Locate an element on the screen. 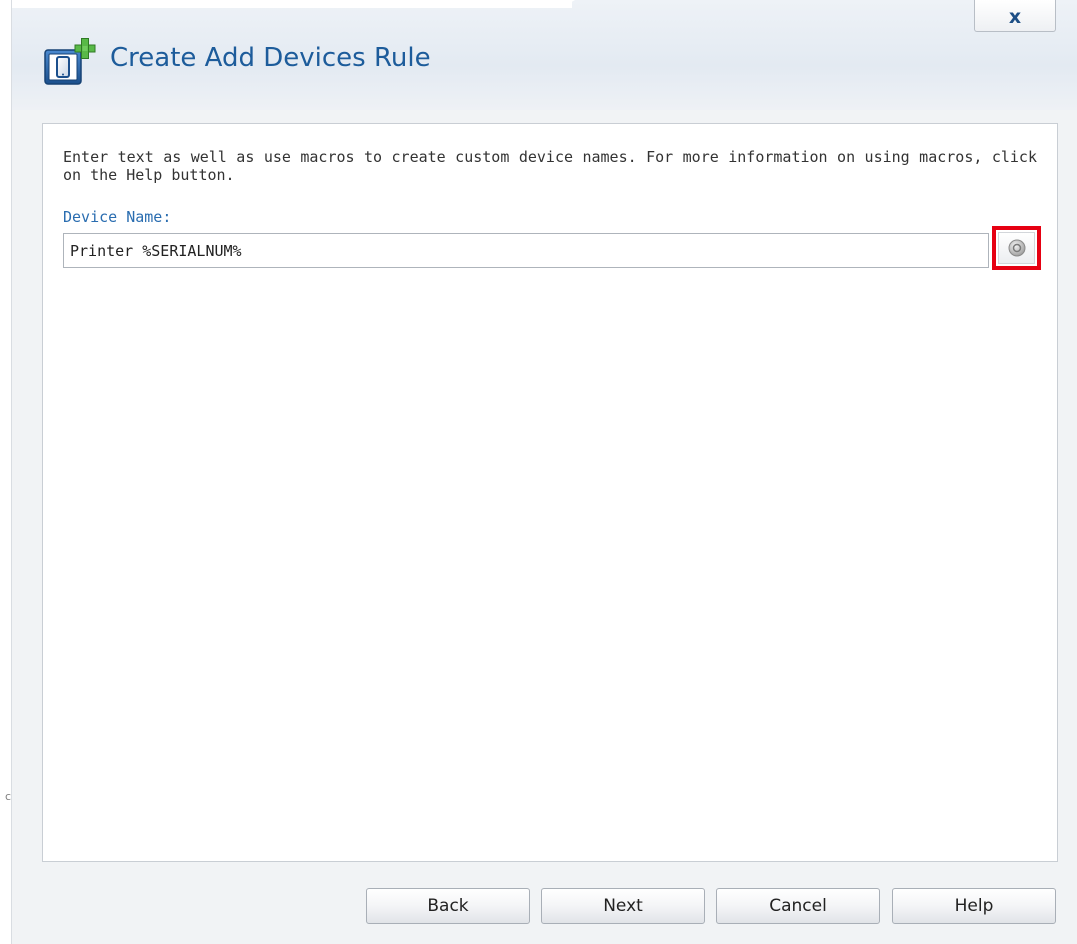  close-icon: x is located at coordinates (1015, 16).